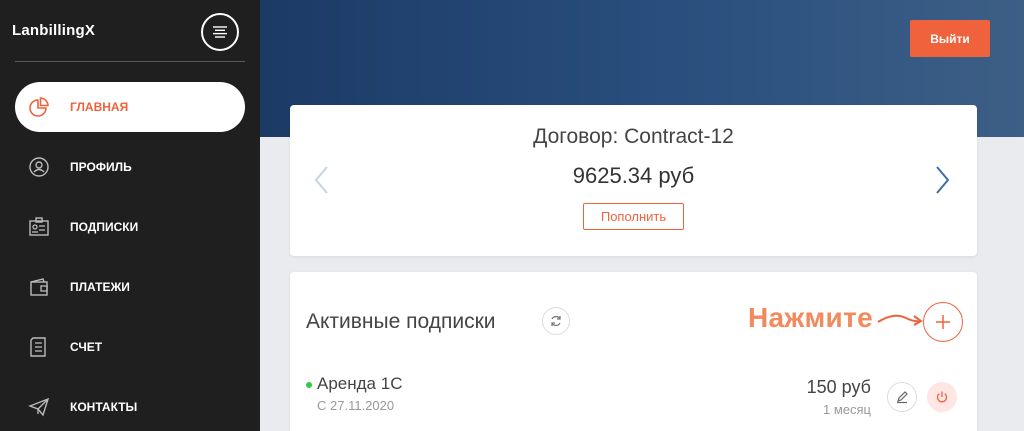 This screenshot has width=1024, height=431. I want to click on edit-subscription-button, so click(902, 397).